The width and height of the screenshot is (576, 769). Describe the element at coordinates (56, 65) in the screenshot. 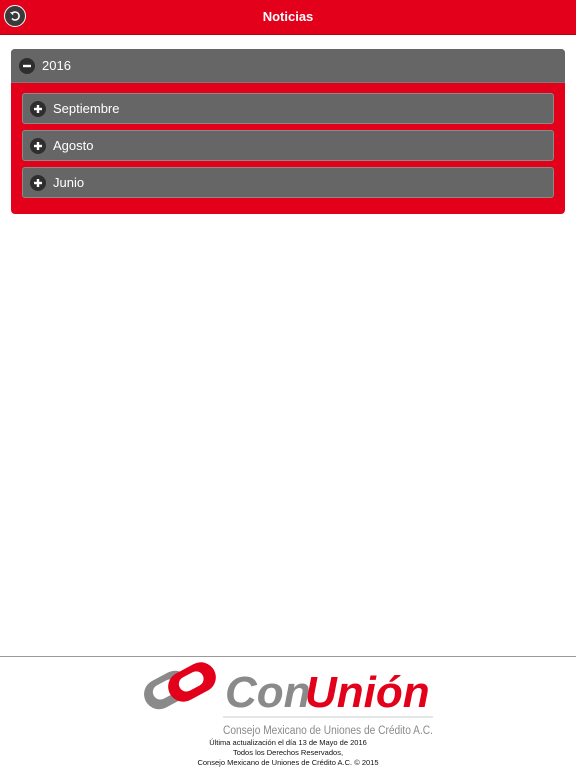

I see `year-label: 2016` at that location.